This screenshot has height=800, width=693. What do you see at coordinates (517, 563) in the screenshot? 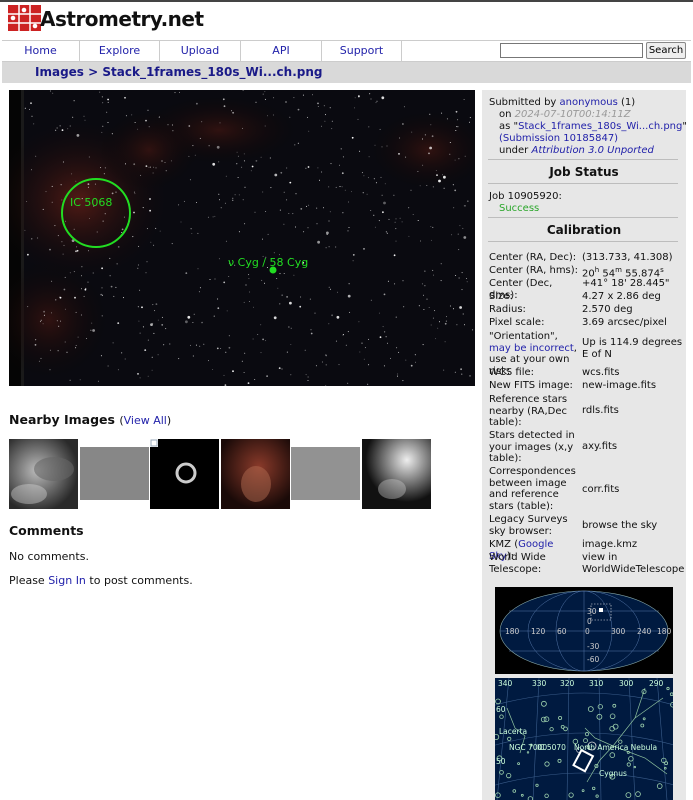
I see `cal-label: World Wide Telescope:` at bounding box center [517, 563].